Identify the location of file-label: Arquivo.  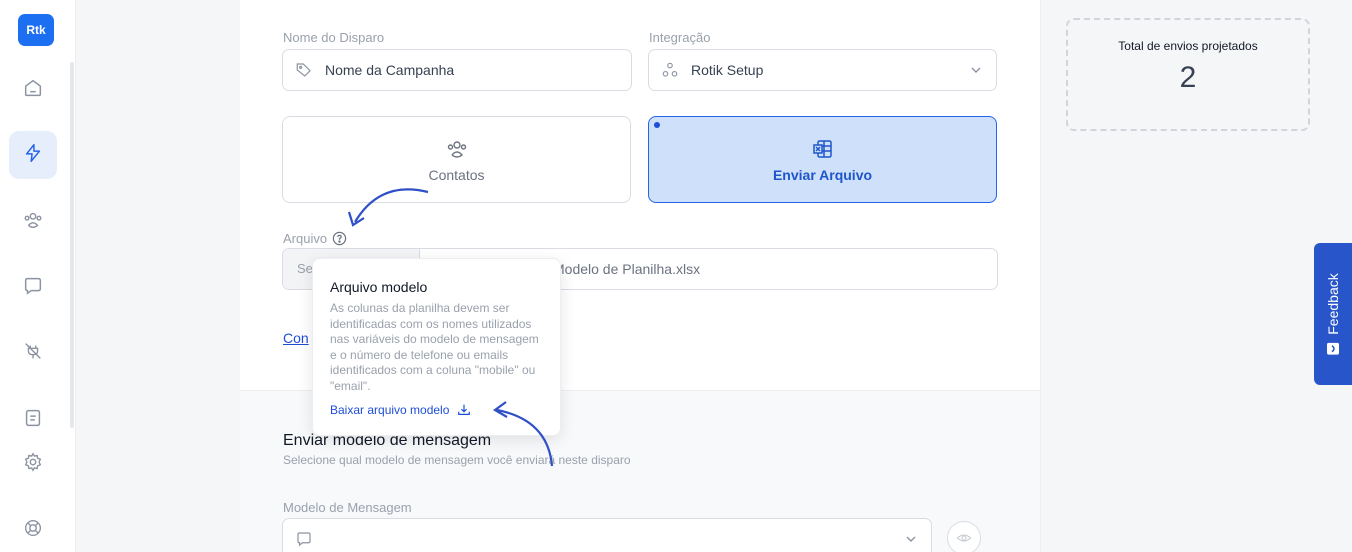
(305, 238).